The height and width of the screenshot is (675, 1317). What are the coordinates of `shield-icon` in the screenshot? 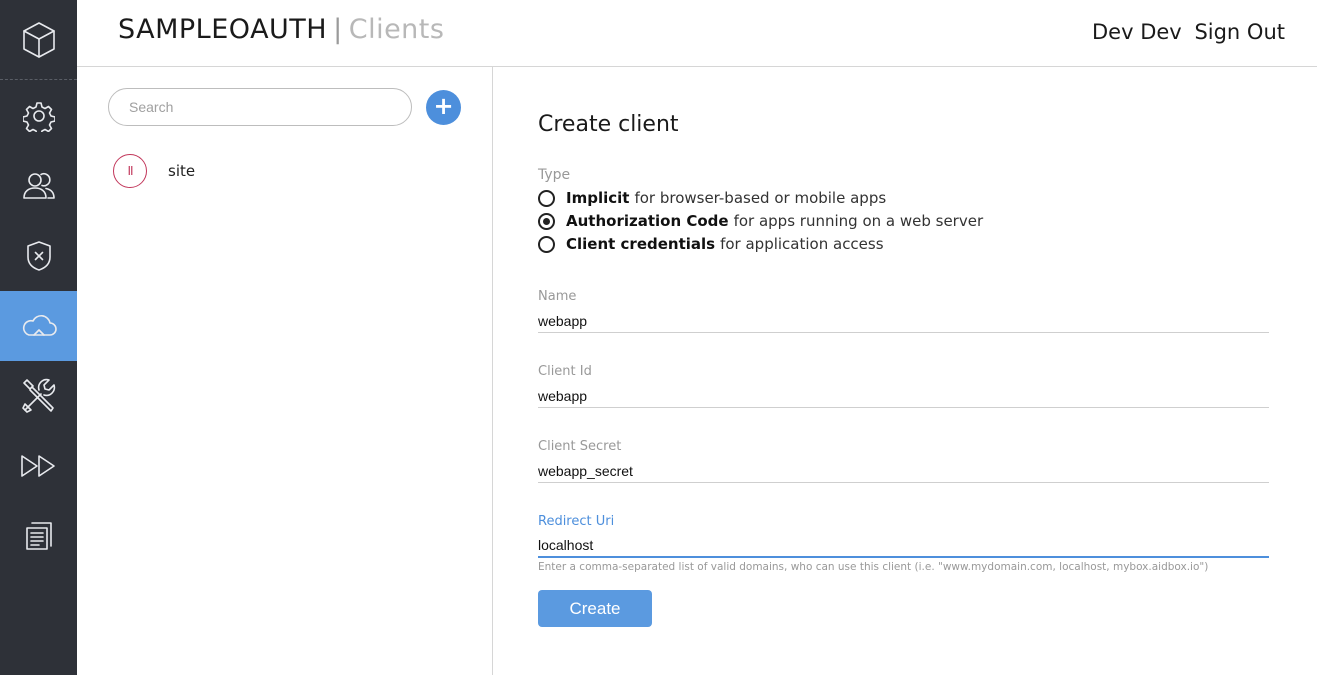 It's located at (38, 256).